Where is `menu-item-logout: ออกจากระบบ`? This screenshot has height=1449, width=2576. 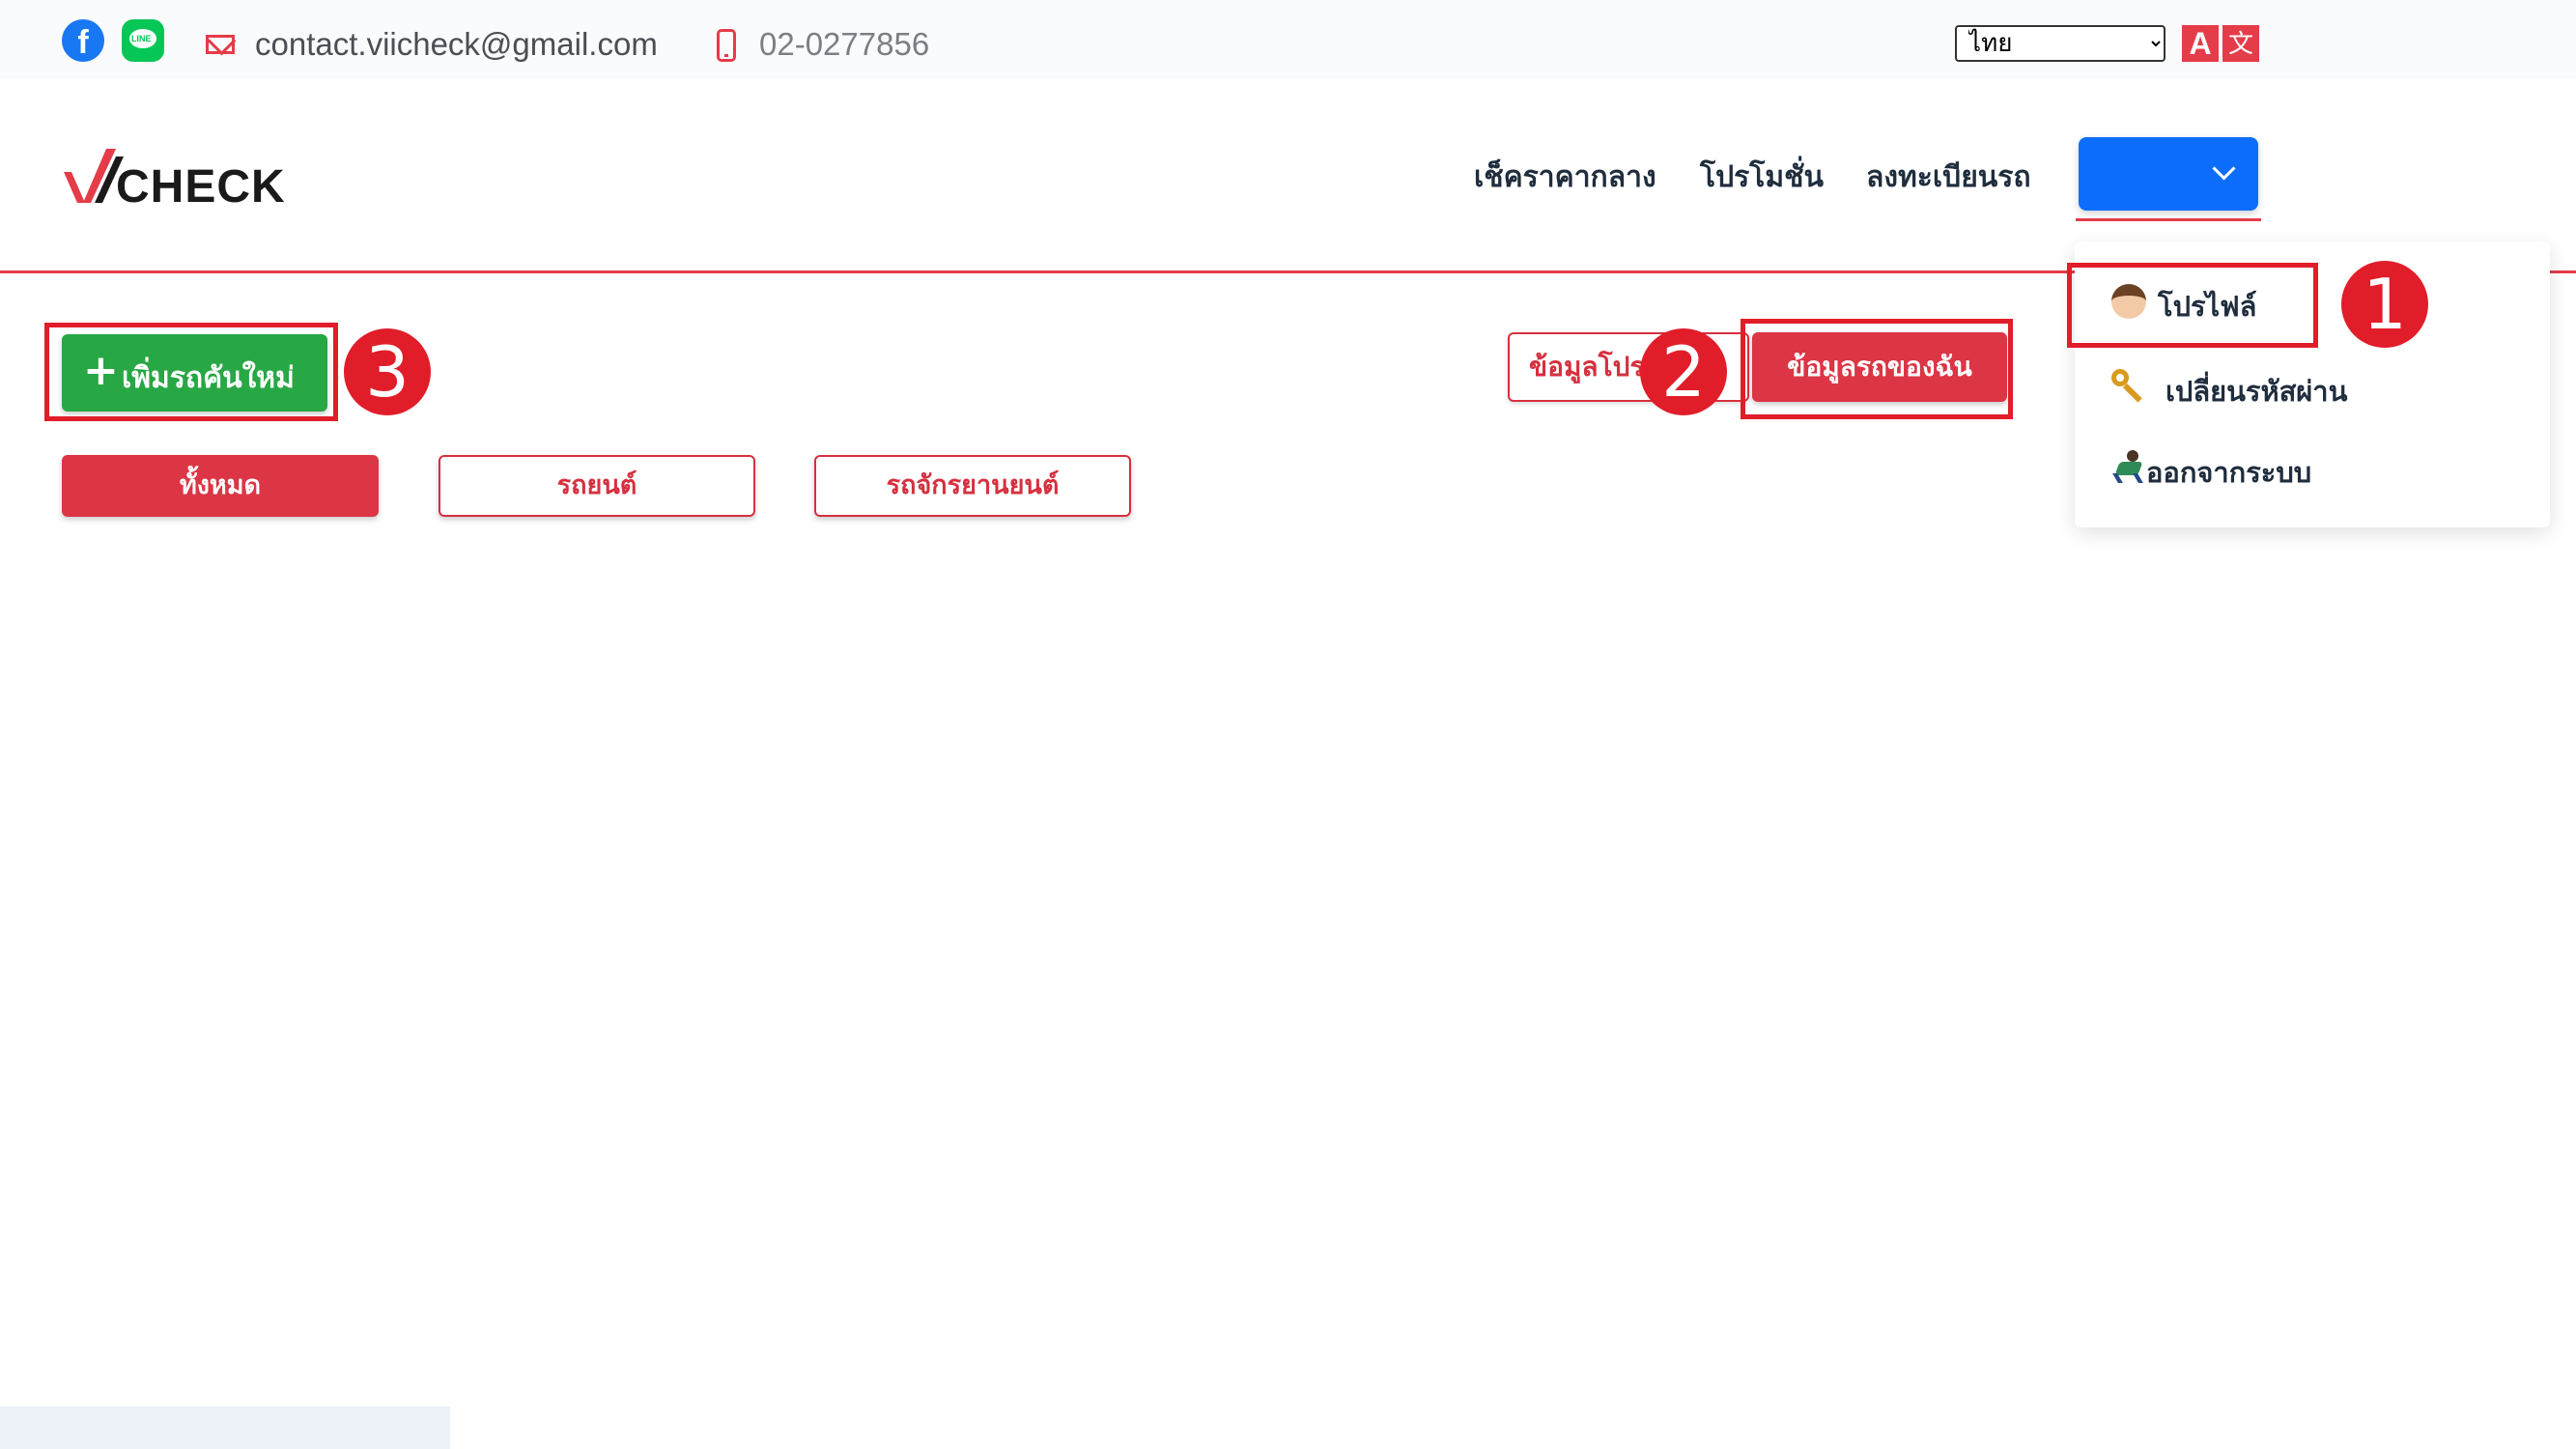 menu-item-logout: ออกจากระบบ is located at coordinates (2312, 468).